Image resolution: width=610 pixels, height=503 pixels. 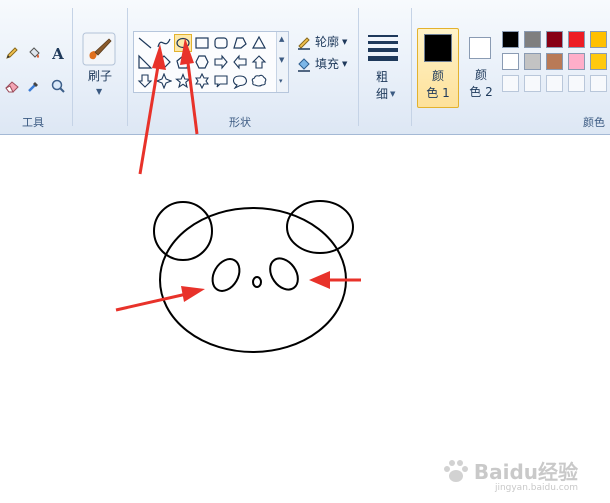 I want to click on diamond-shape, so click(x=164, y=62).